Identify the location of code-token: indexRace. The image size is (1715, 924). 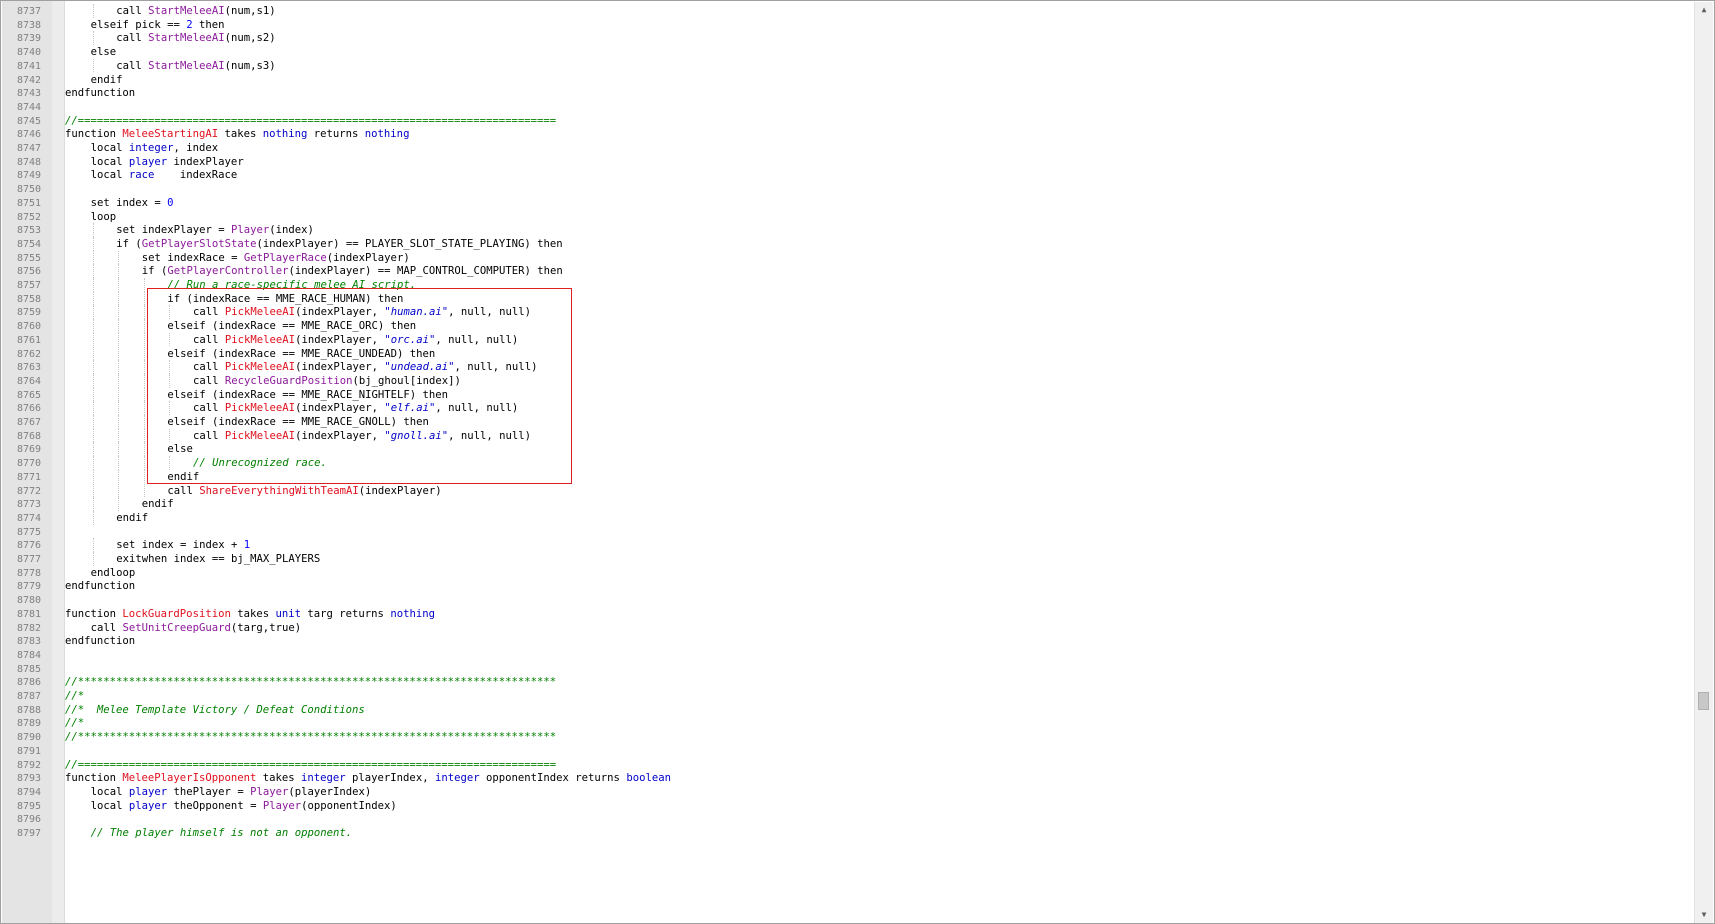
(196, 175).